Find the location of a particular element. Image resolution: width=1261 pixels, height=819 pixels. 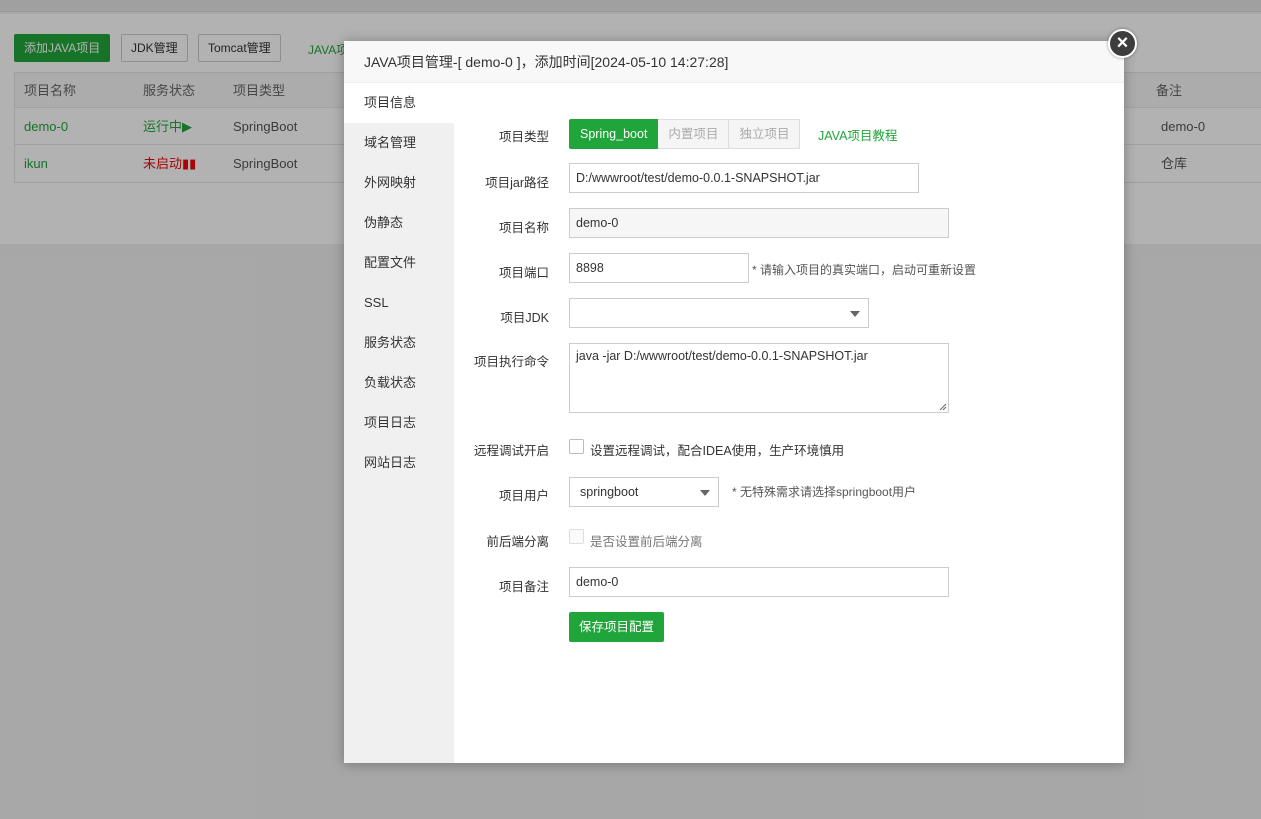

remote-debug-checkbox is located at coordinates (576, 446).